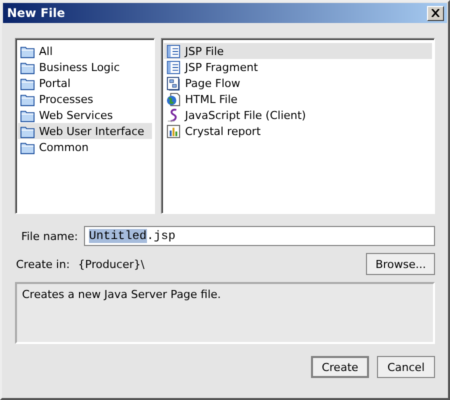 This screenshot has width=450, height=400. Describe the element at coordinates (36, 13) in the screenshot. I see `window-title: New File` at that location.